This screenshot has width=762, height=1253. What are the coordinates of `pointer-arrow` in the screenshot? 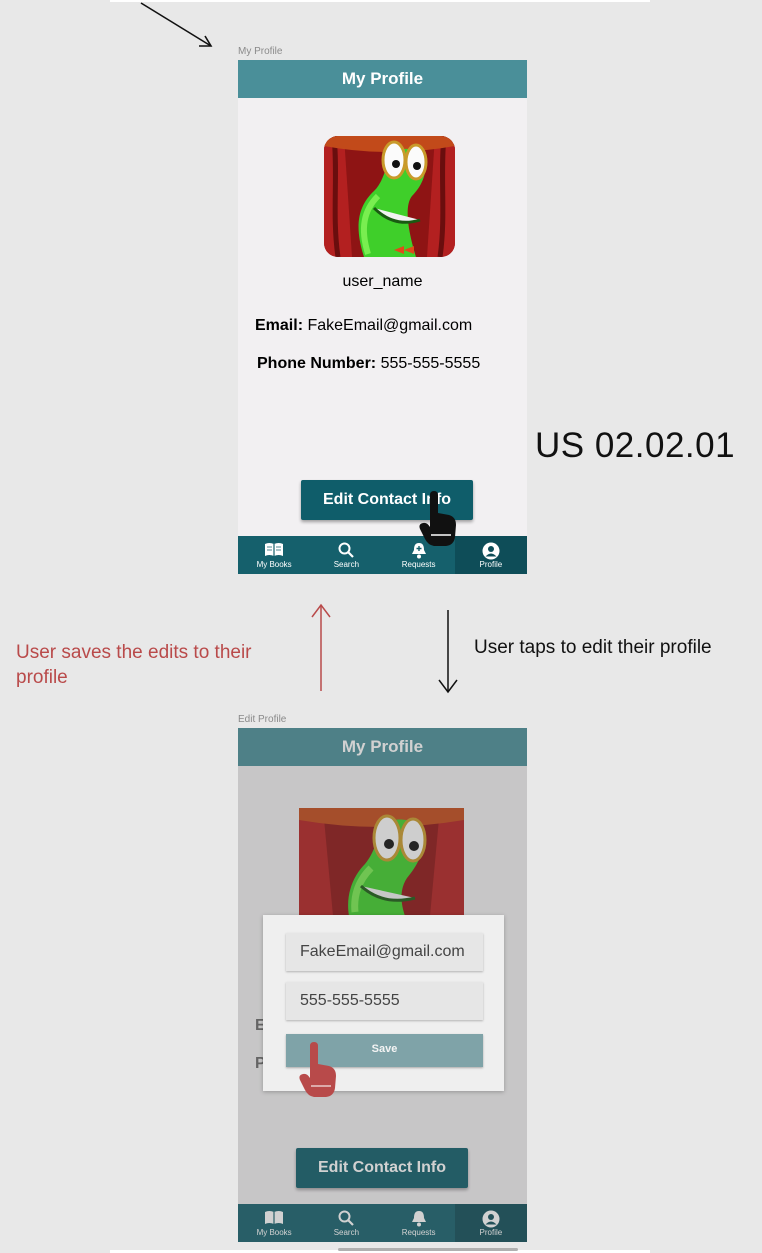 It's located at (176, 24).